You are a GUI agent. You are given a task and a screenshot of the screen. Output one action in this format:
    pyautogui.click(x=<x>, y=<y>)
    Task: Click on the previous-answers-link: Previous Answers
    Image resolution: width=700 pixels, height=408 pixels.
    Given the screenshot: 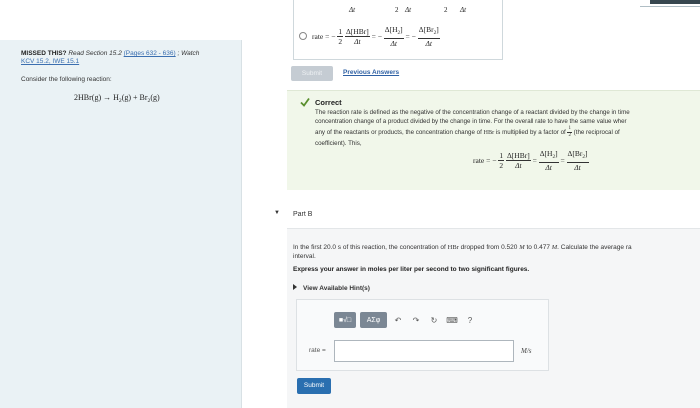 What is the action you would take?
    pyautogui.click(x=371, y=72)
    